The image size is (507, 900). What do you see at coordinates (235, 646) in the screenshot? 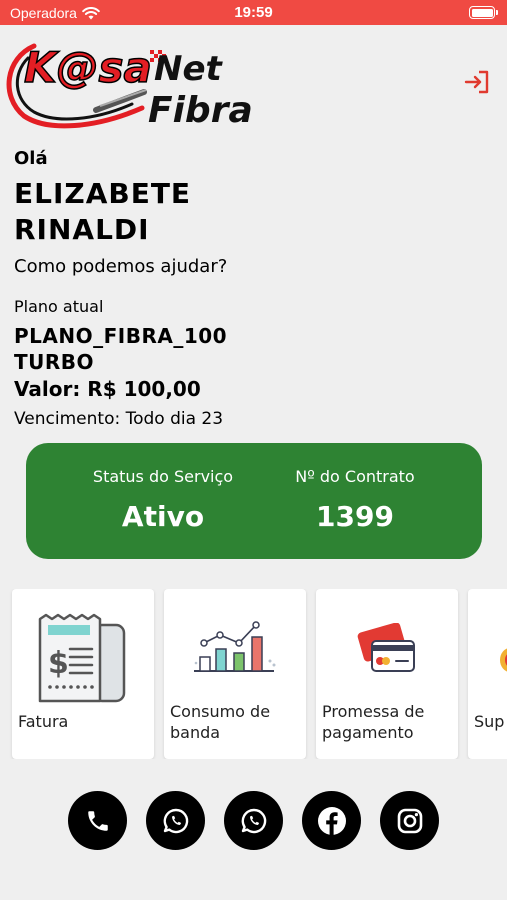
I see `bandwidth-chart-icon` at bounding box center [235, 646].